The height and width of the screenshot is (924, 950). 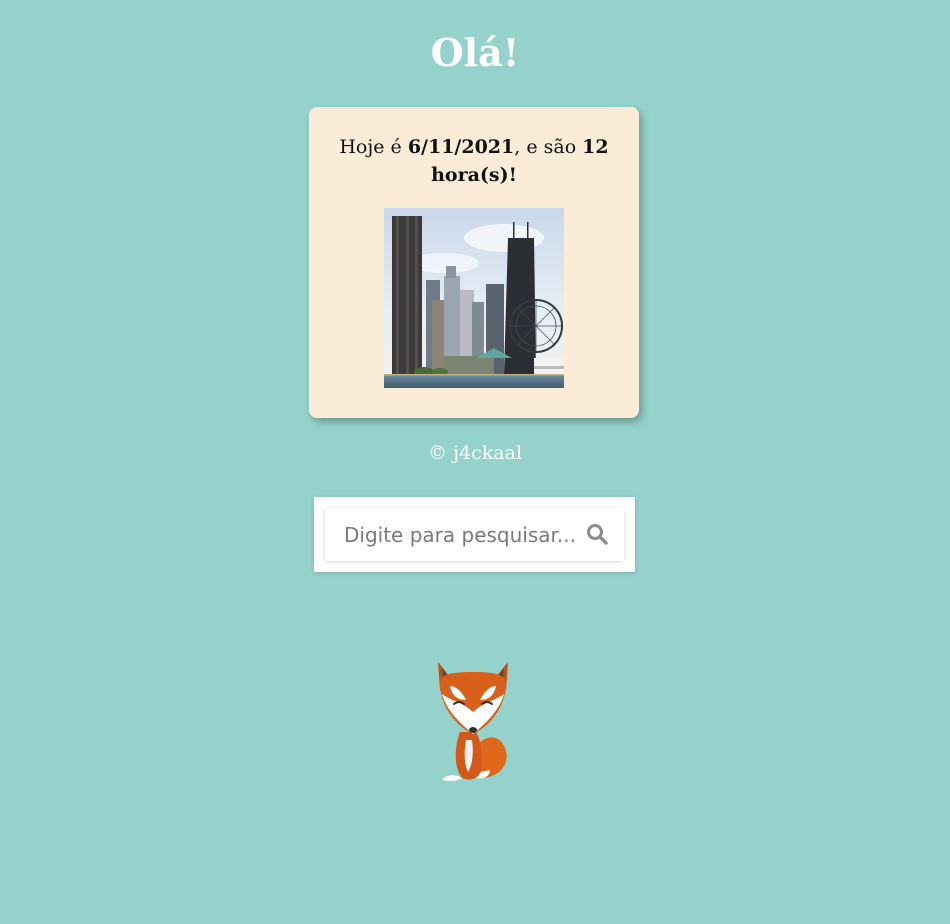 I want to click on copyright-footer: © j4ckaal, so click(x=475, y=453).